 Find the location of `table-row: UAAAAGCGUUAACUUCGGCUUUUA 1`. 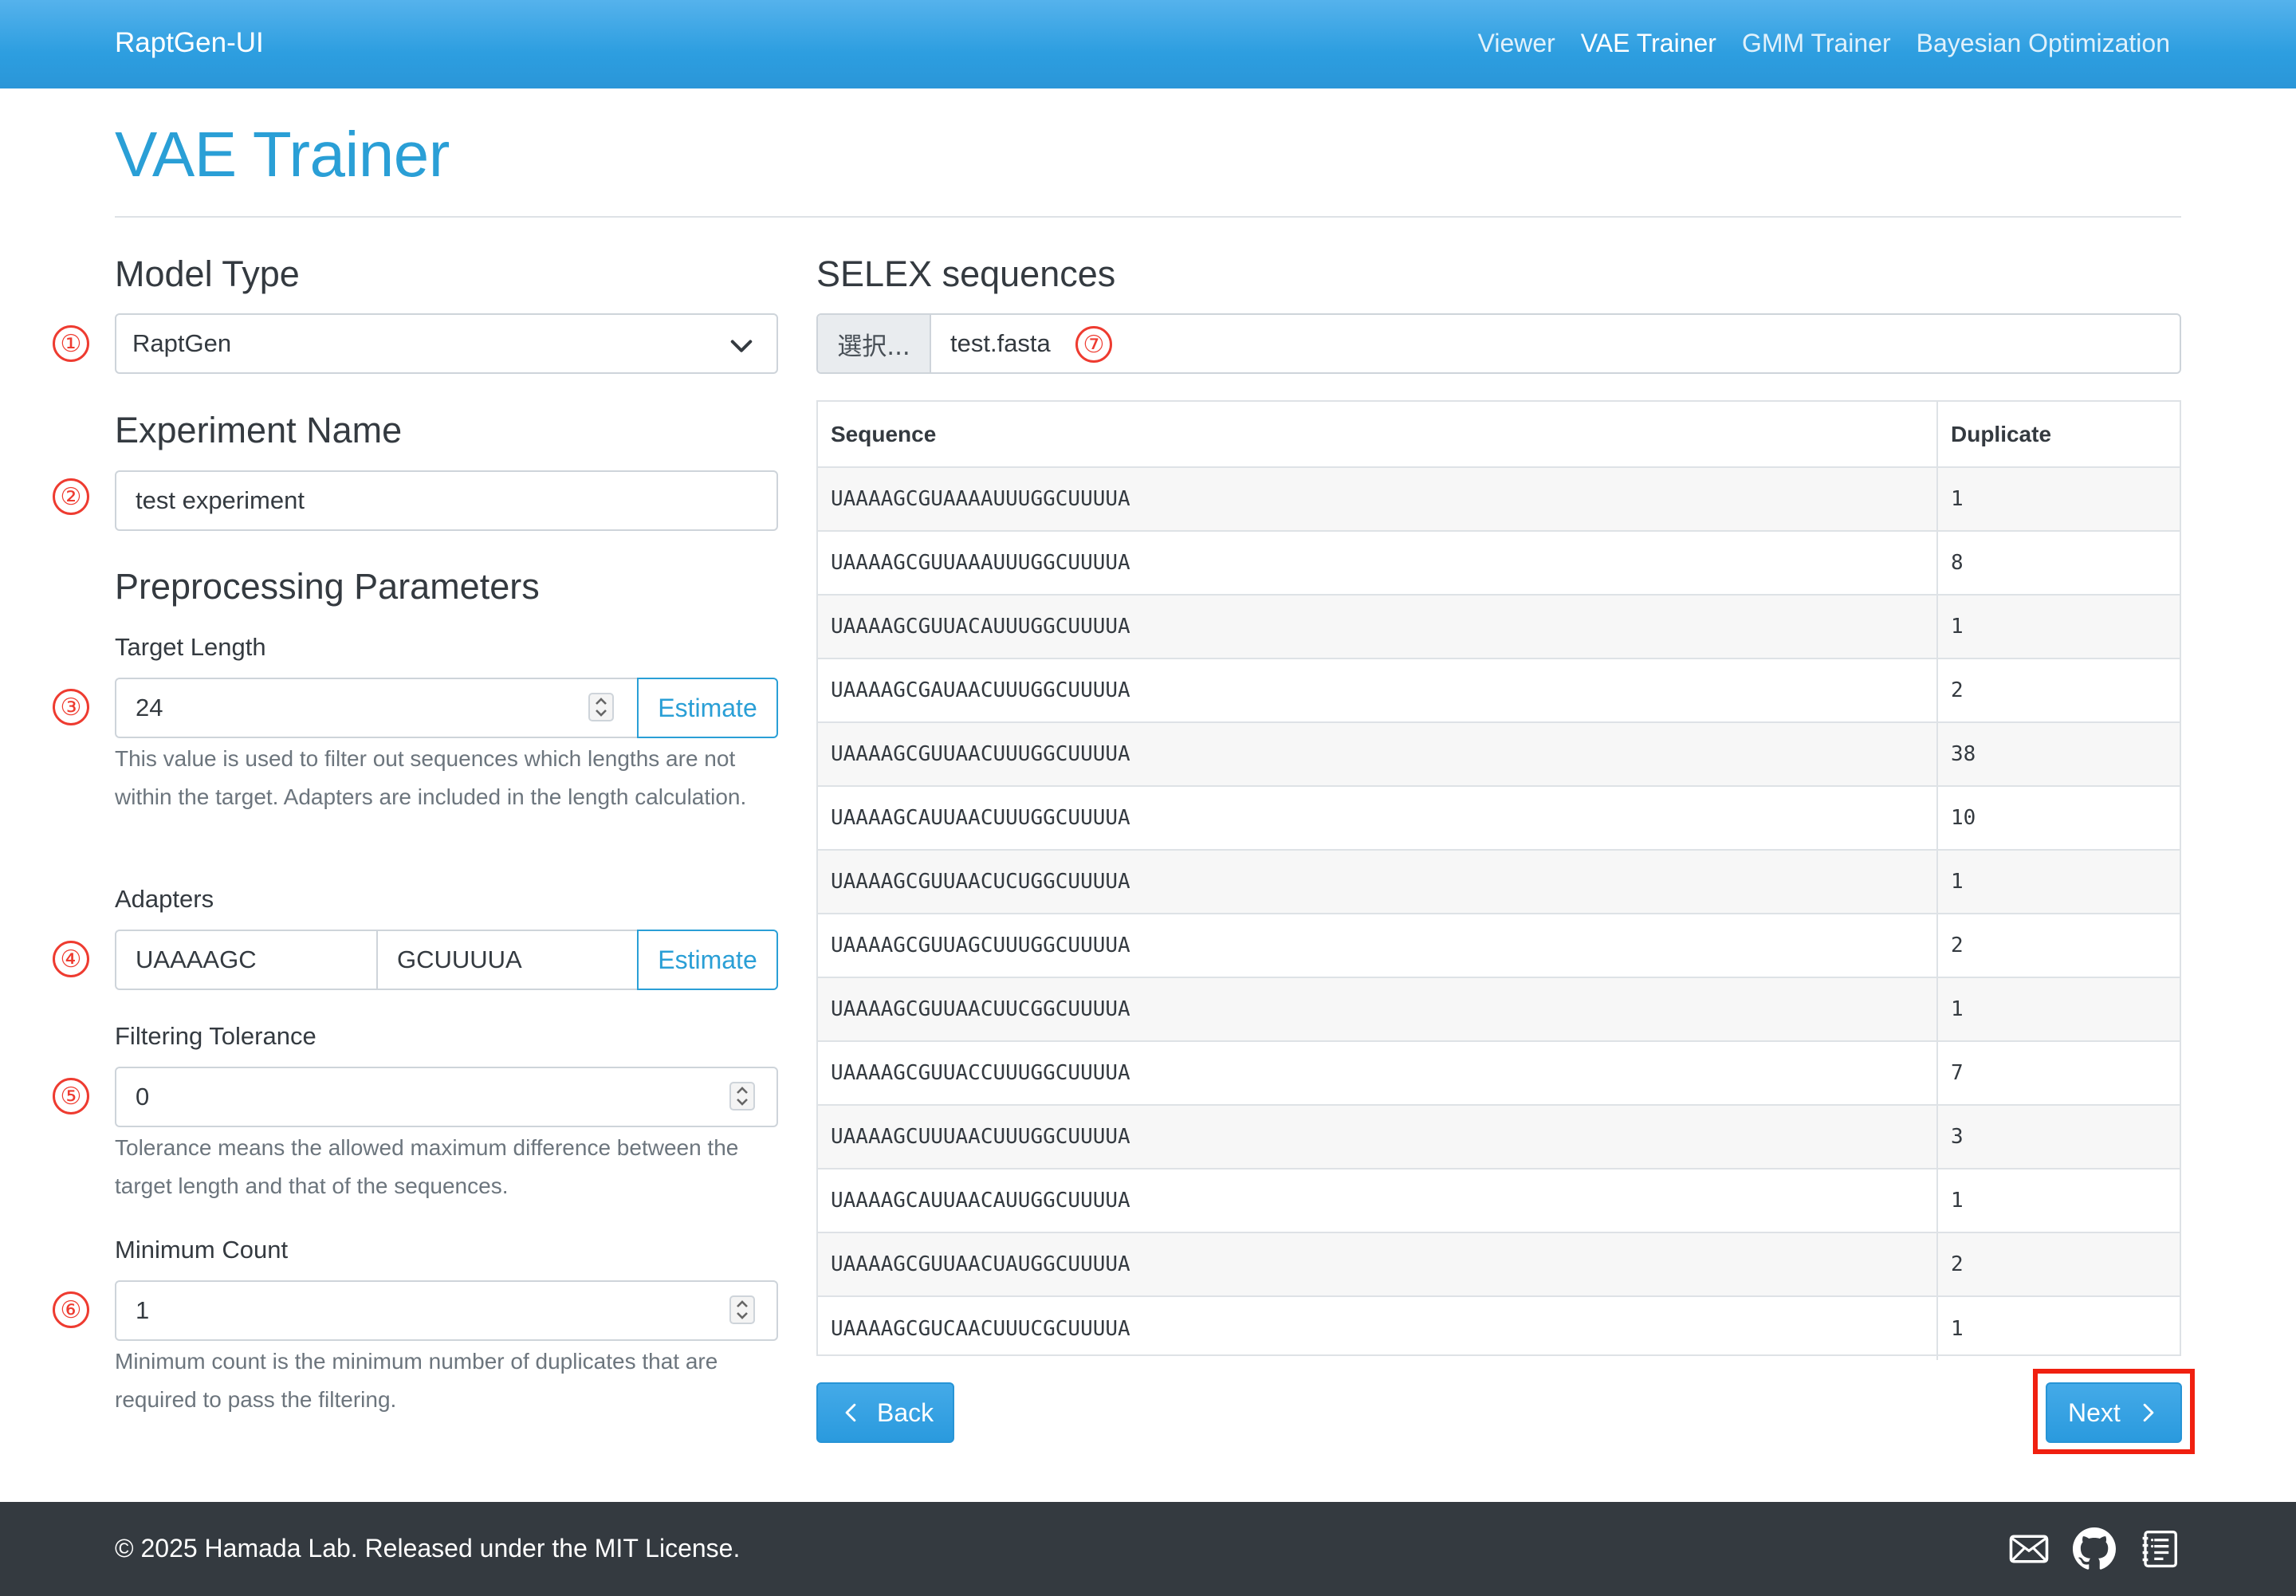

table-row: UAAAAGCGUUAACUUCGGCUUUUA 1 is located at coordinates (1499, 1009).